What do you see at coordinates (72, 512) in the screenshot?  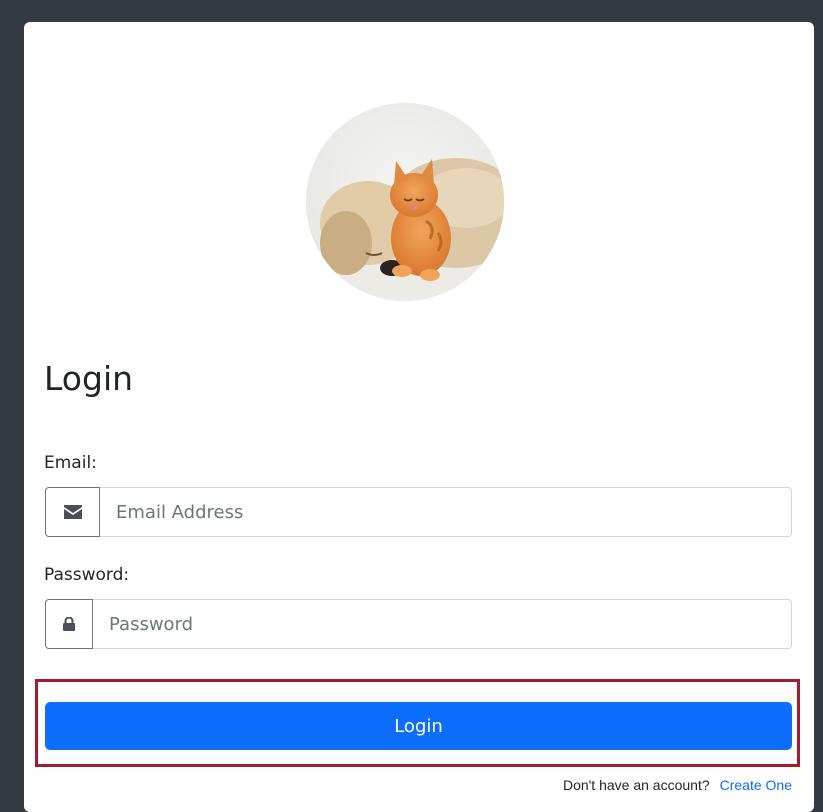 I see `envelope-icon` at bounding box center [72, 512].